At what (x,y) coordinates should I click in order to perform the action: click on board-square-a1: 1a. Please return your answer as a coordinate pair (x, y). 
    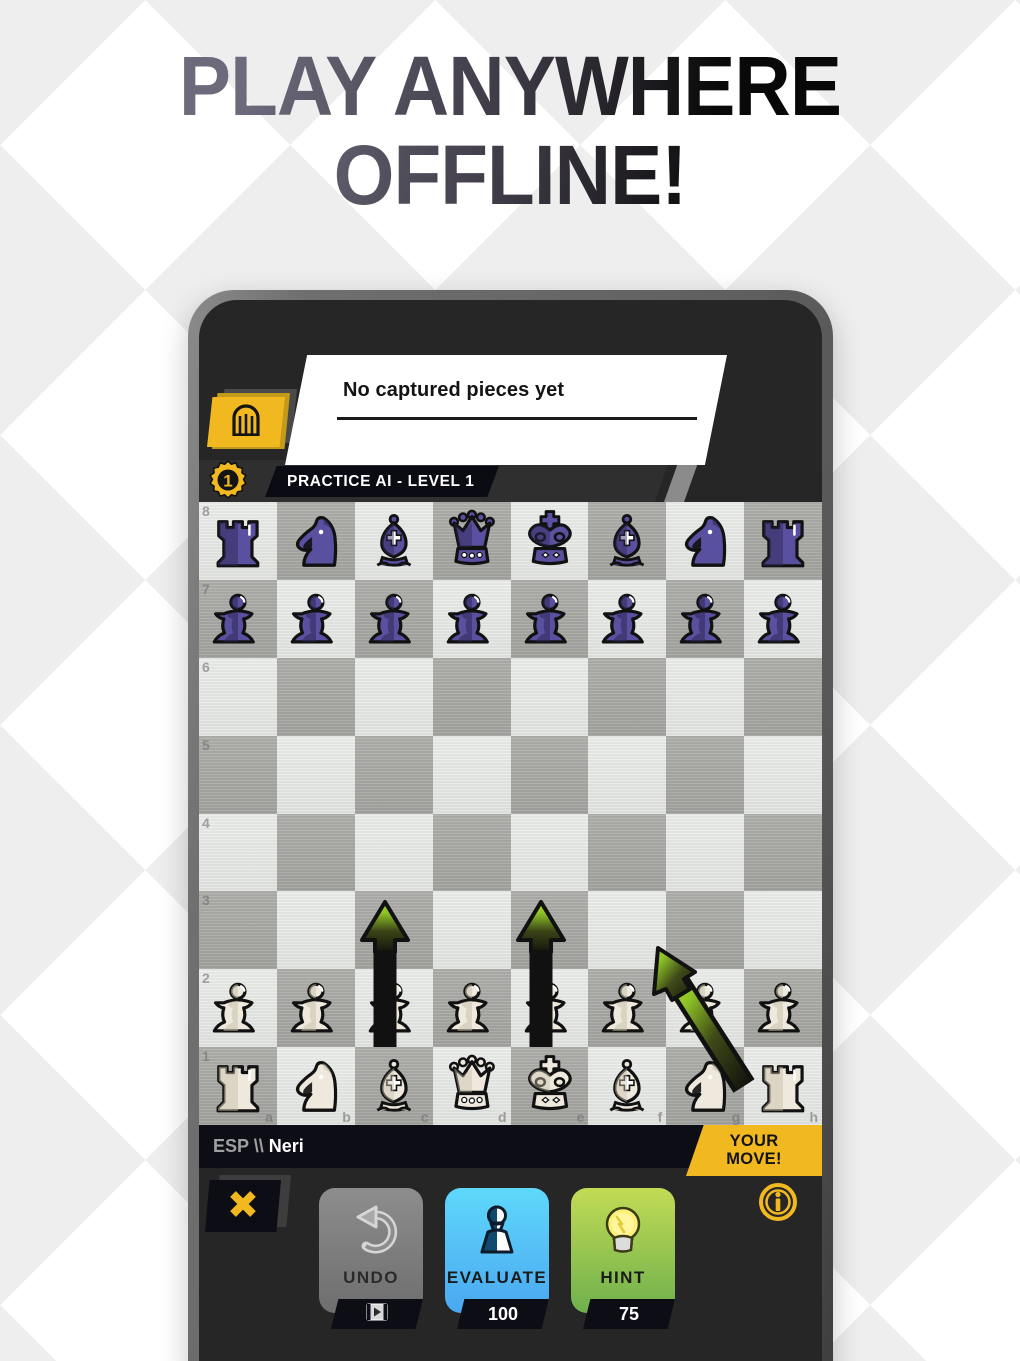
    Looking at the image, I should click on (238, 1086).